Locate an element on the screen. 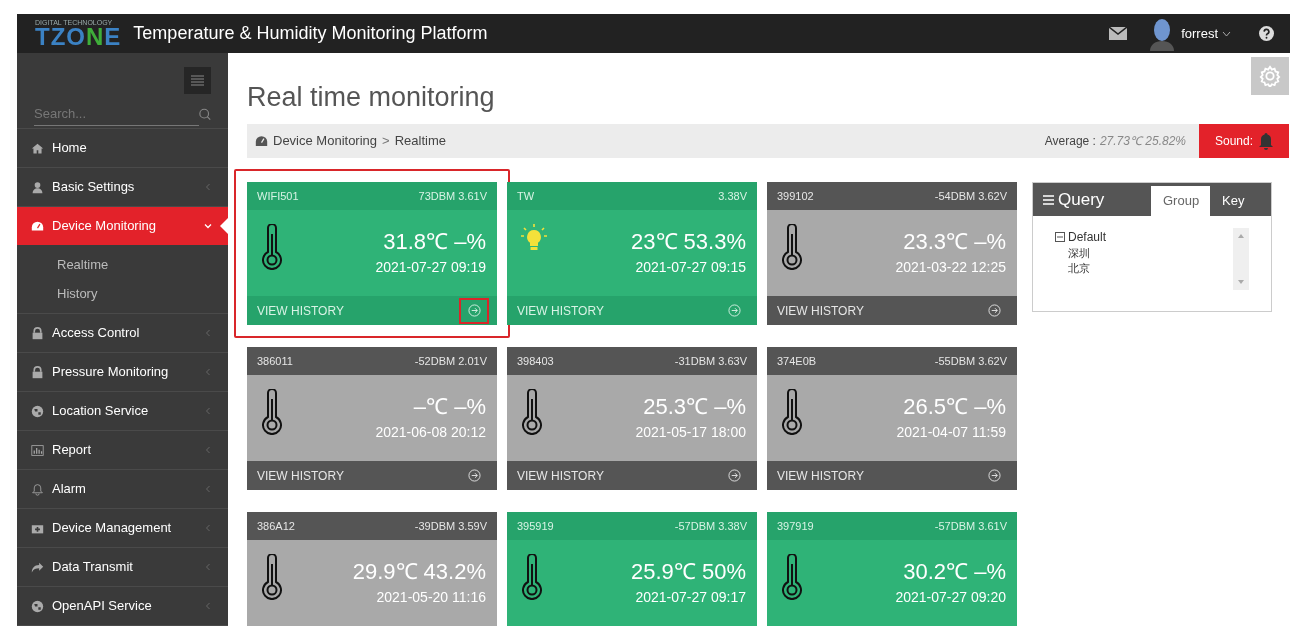 This screenshot has height=626, width=1305. help-icon is located at coordinates (1266, 33).